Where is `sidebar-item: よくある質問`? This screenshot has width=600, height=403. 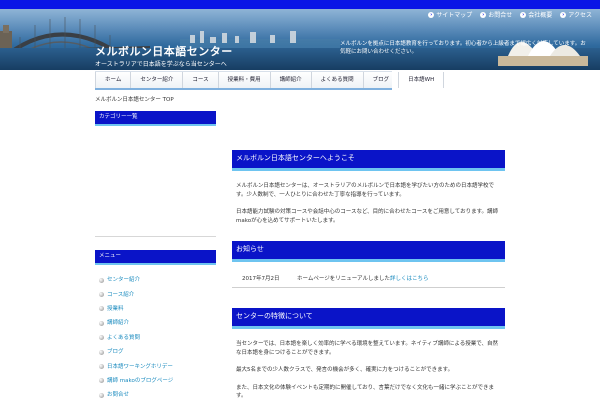
sidebar-item: よくある質問 is located at coordinates (155, 338).